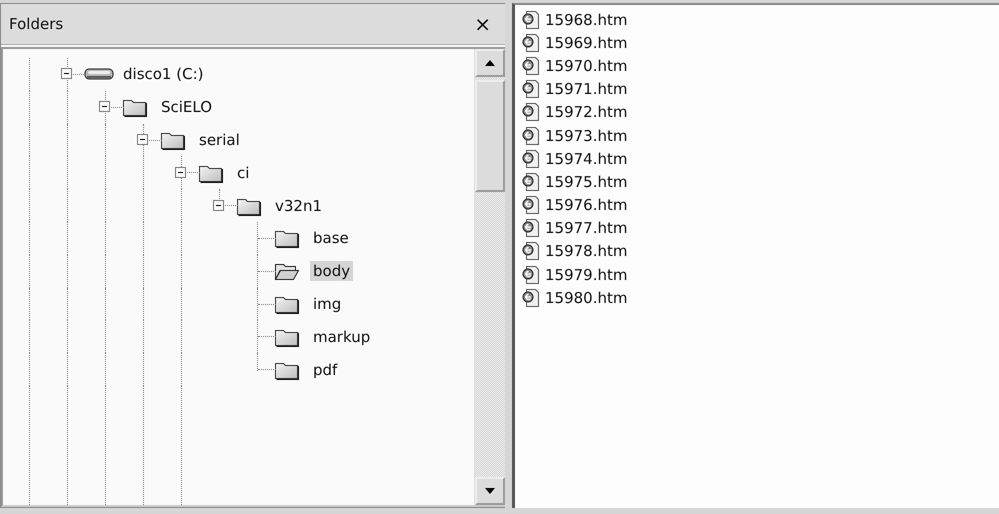 Image resolution: width=999 pixels, height=514 pixels. I want to click on down-arrow-icon, so click(490, 491).